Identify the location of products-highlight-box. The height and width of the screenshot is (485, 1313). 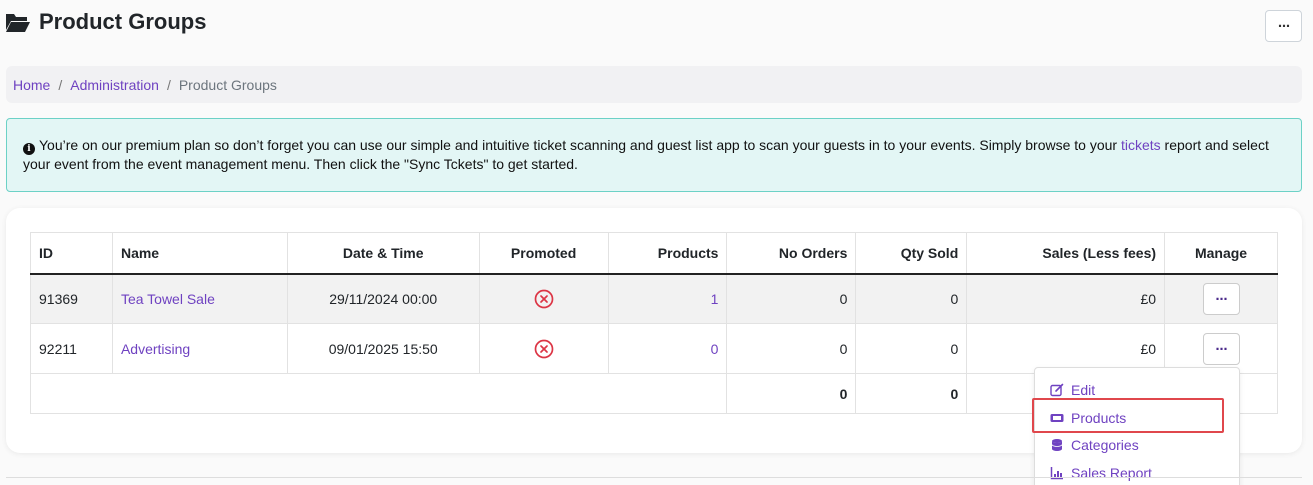
(1128, 415).